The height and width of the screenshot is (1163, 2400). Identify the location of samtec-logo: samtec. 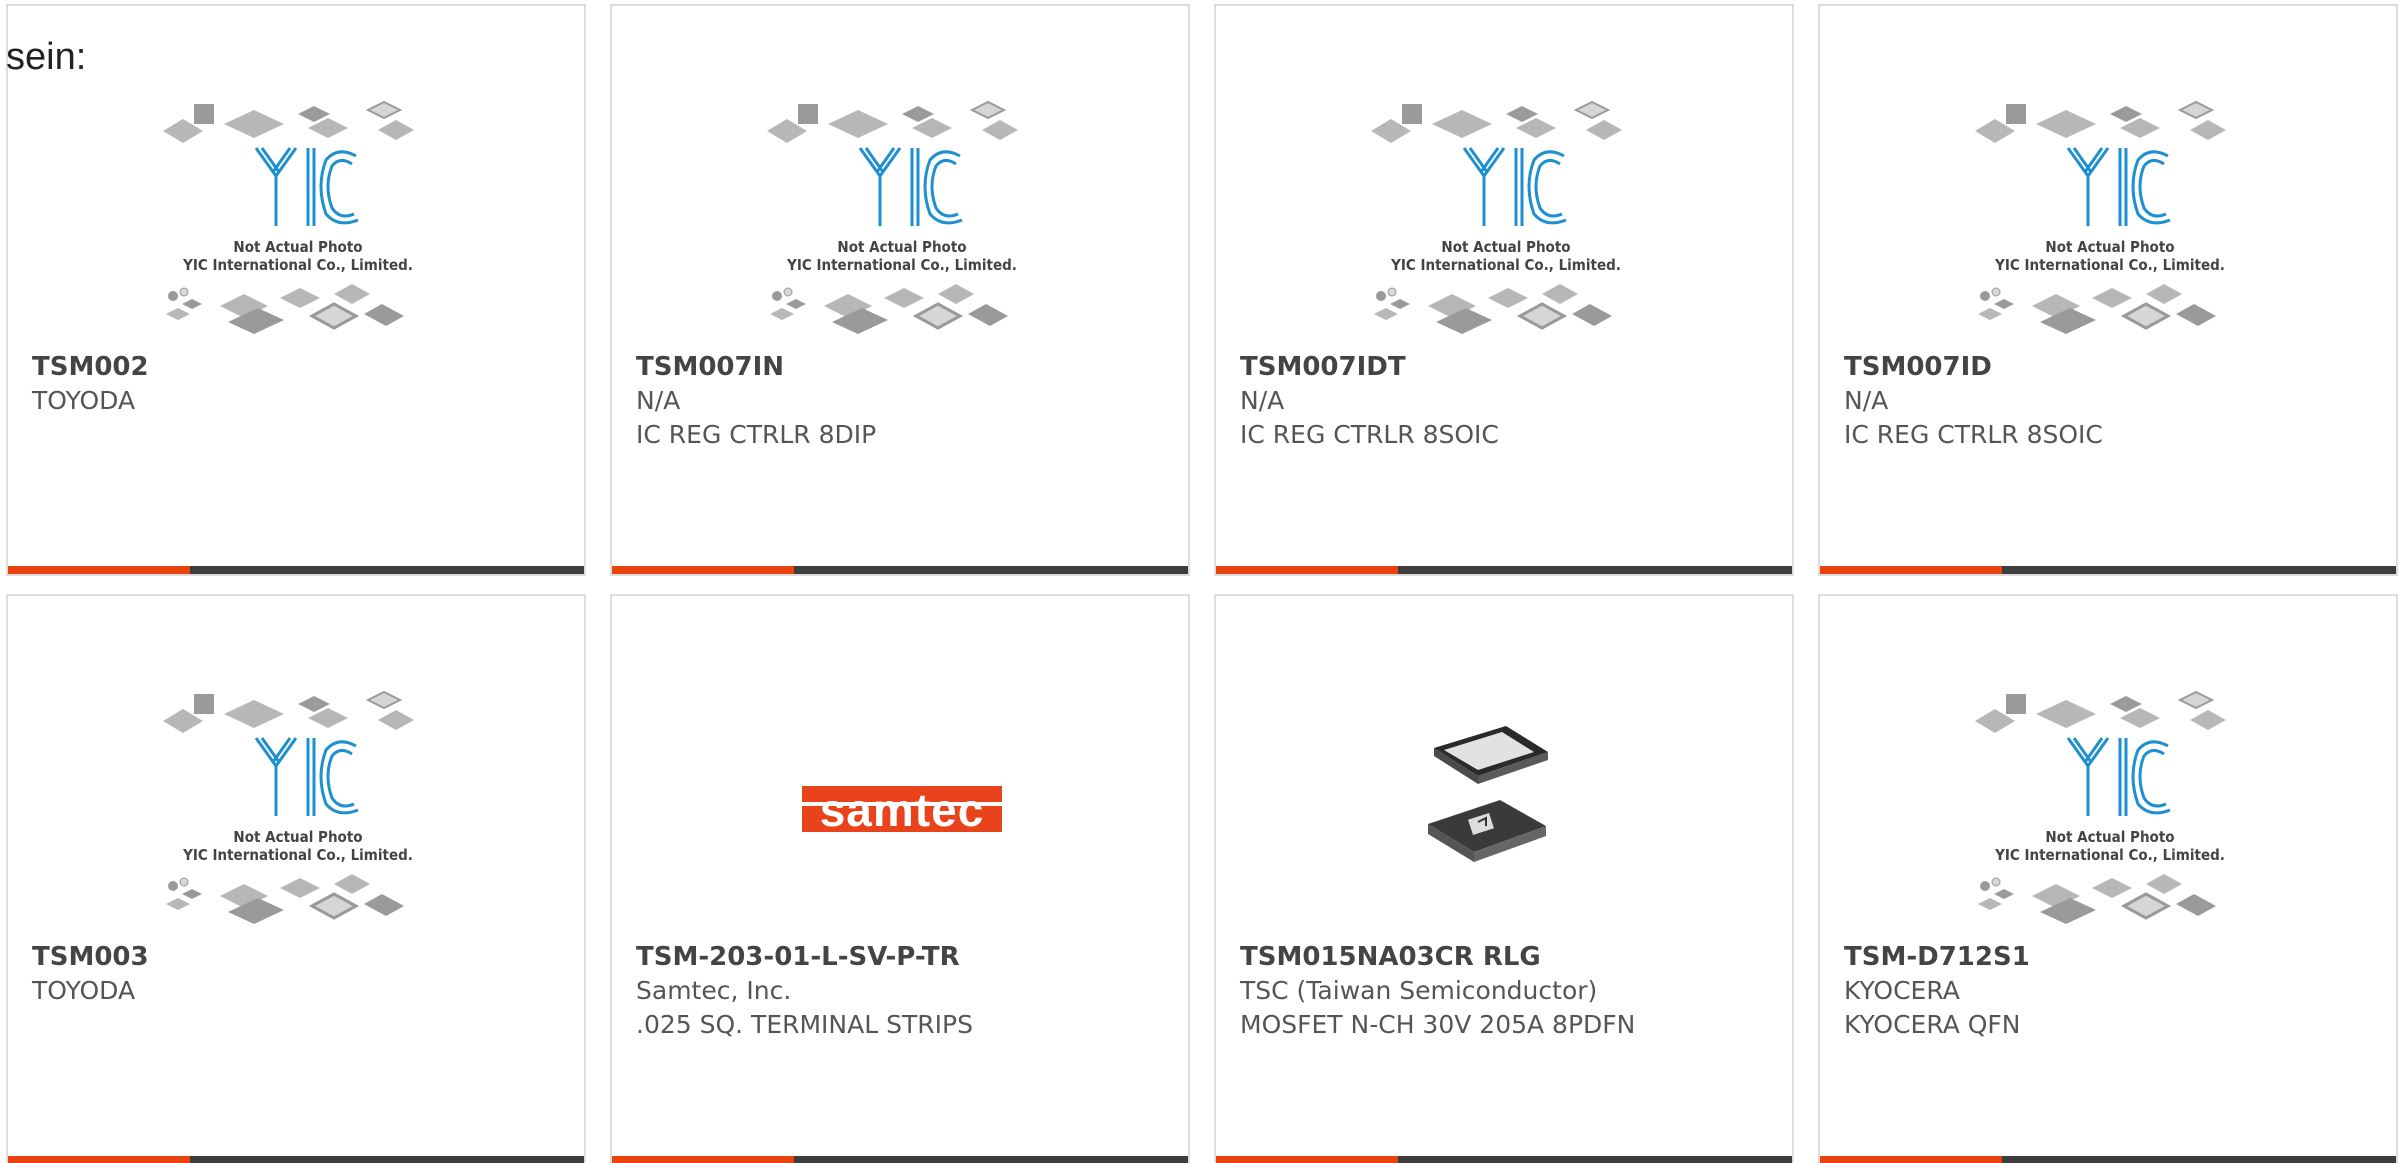
(902, 810).